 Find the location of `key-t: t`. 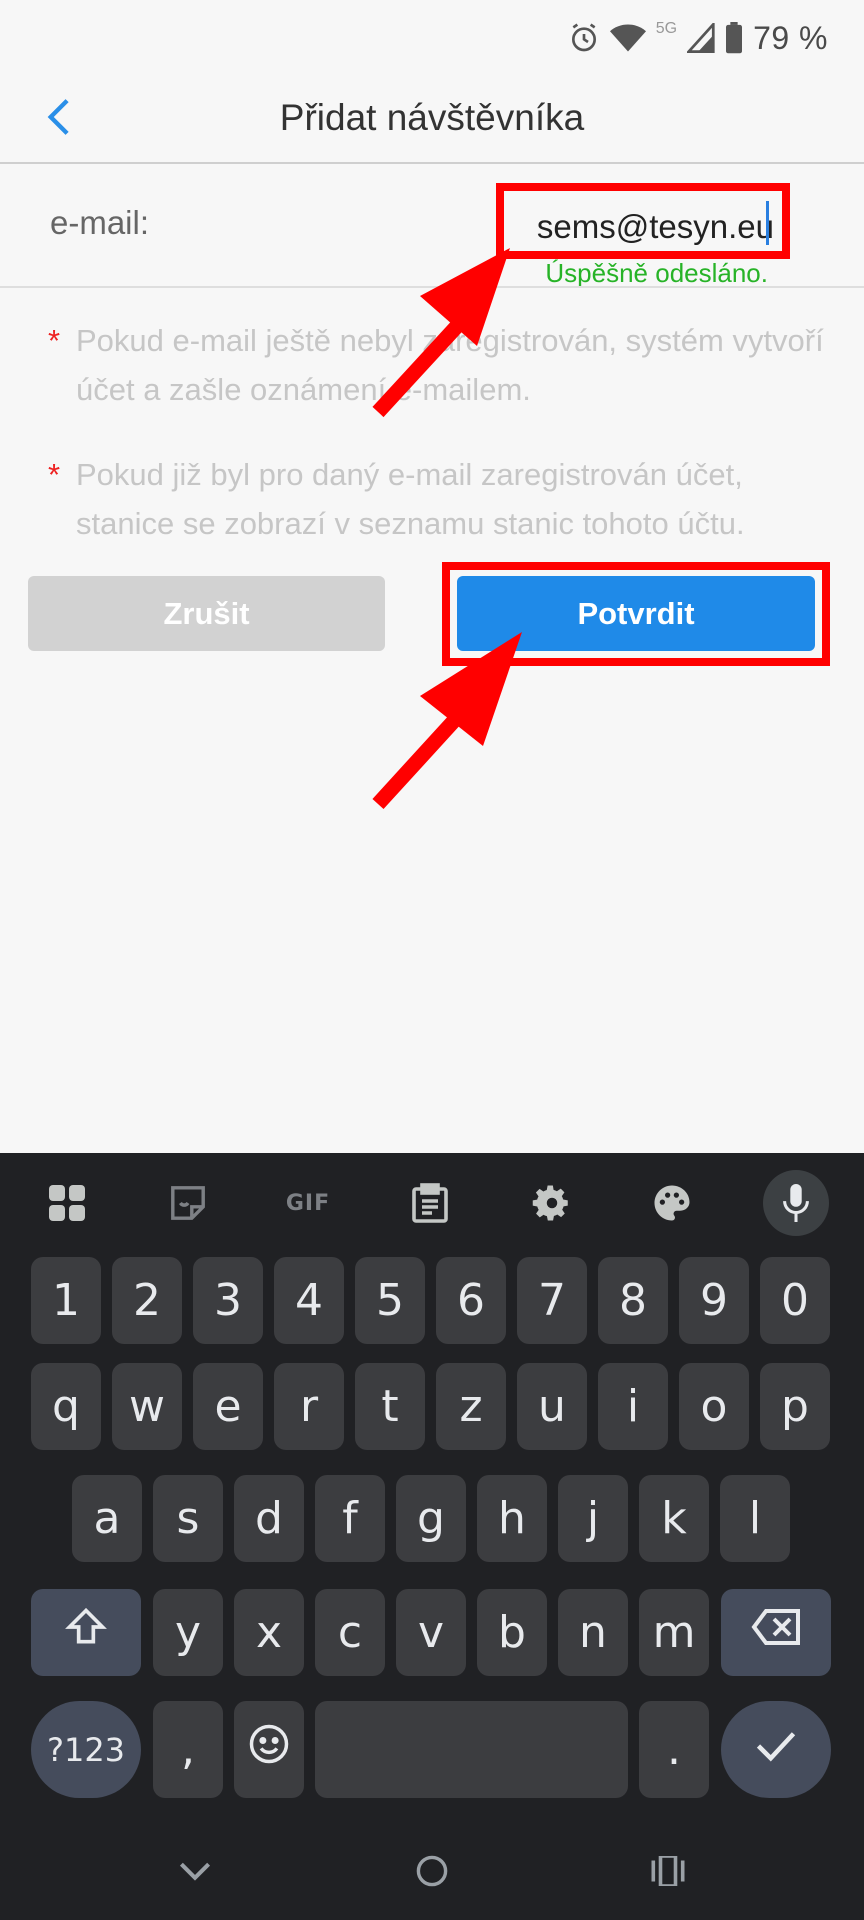

key-t: t is located at coordinates (390, 1406).